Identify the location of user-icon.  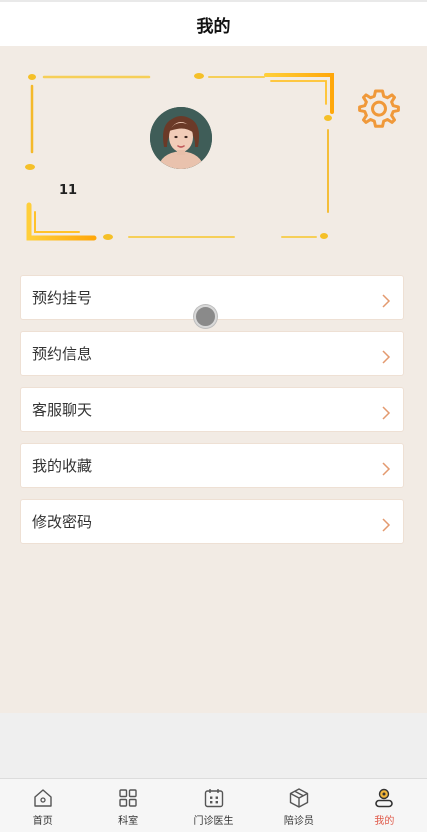
(384, 798).